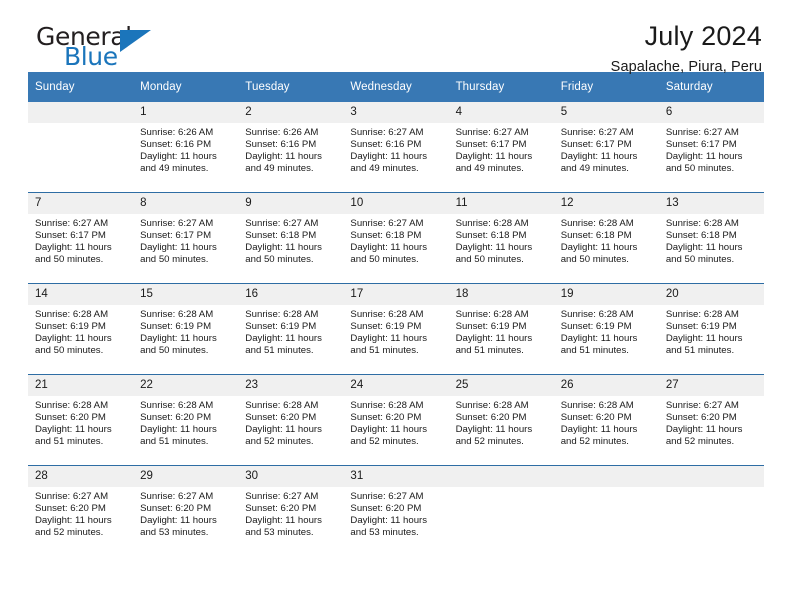 The width and height of the screenshot is (792, 612). What do you see at coordinates (711, 385) in the screenshot?
I see `day-number: 27` at bounding box center [711, 385].